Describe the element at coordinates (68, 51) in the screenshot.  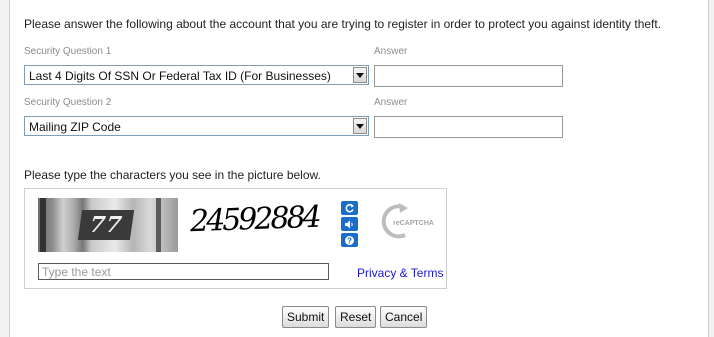
I see `security-question-1-label: Security Question 1` at that location.